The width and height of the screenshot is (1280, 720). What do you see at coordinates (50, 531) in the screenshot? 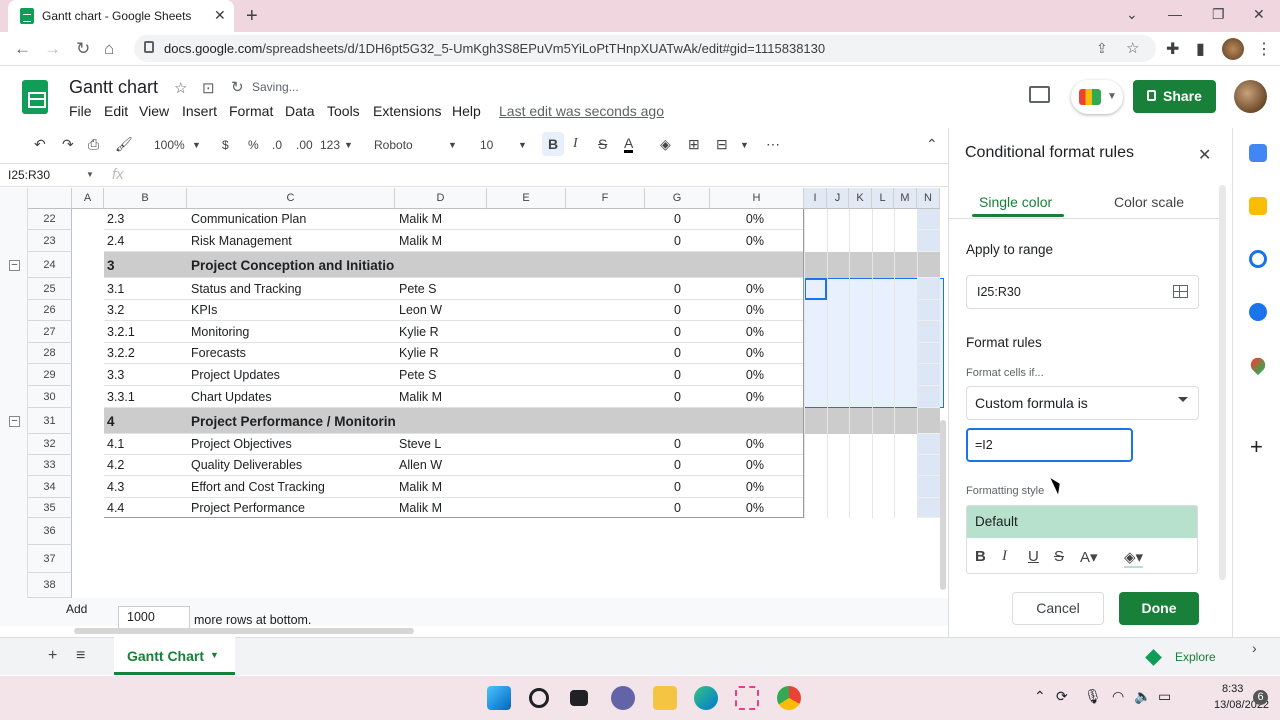
I see `row-header: 36` at bounding box center [50, 531].